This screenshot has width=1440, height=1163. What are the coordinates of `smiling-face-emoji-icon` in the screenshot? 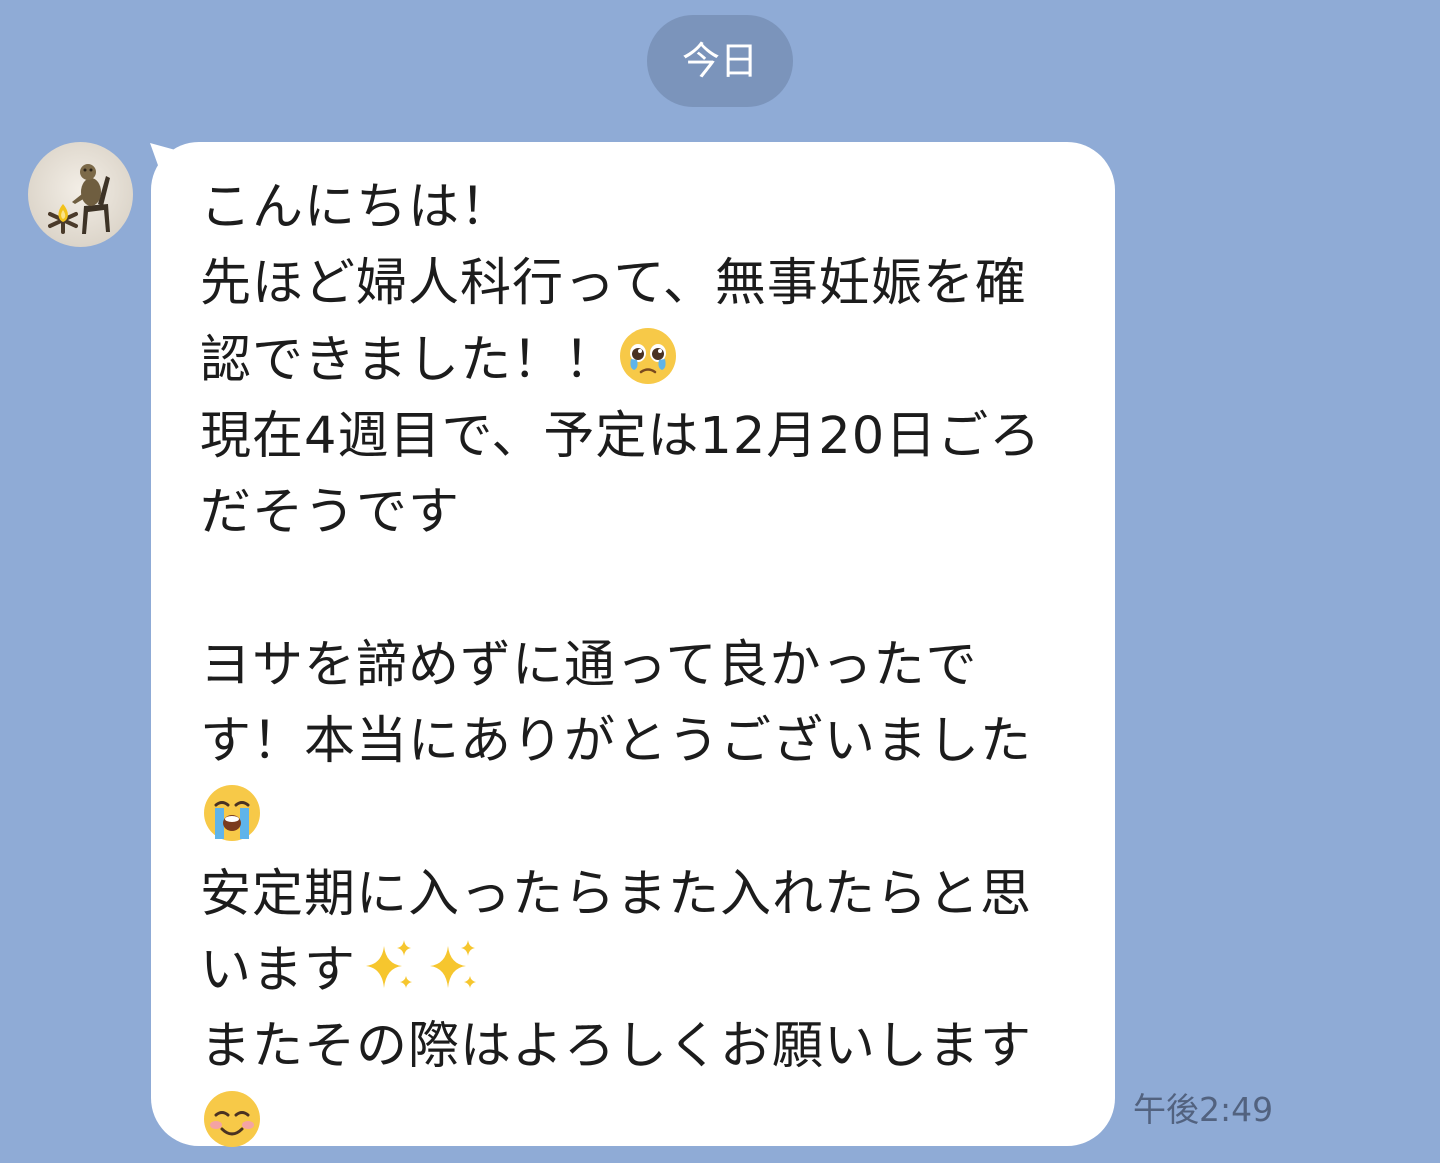 It's located at (232, 1118).